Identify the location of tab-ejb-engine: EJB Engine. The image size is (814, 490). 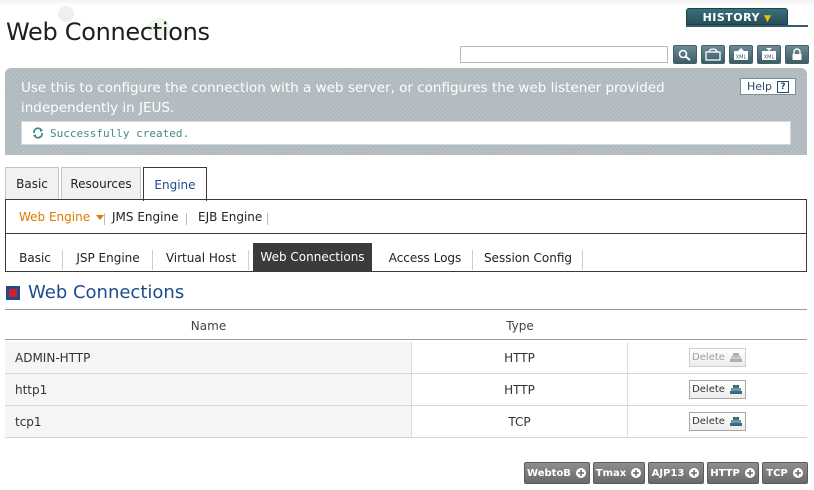
(230, 217).